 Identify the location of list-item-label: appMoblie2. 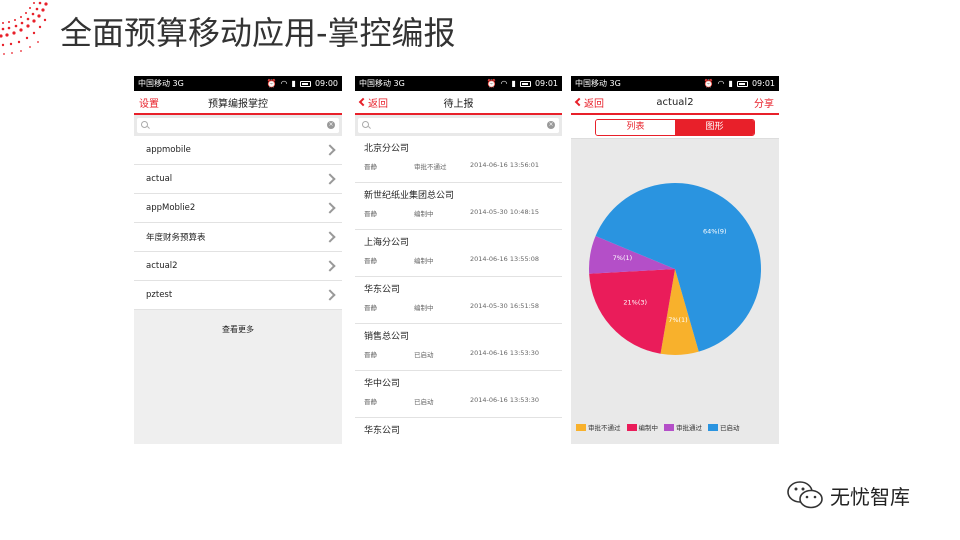
(171, 208).